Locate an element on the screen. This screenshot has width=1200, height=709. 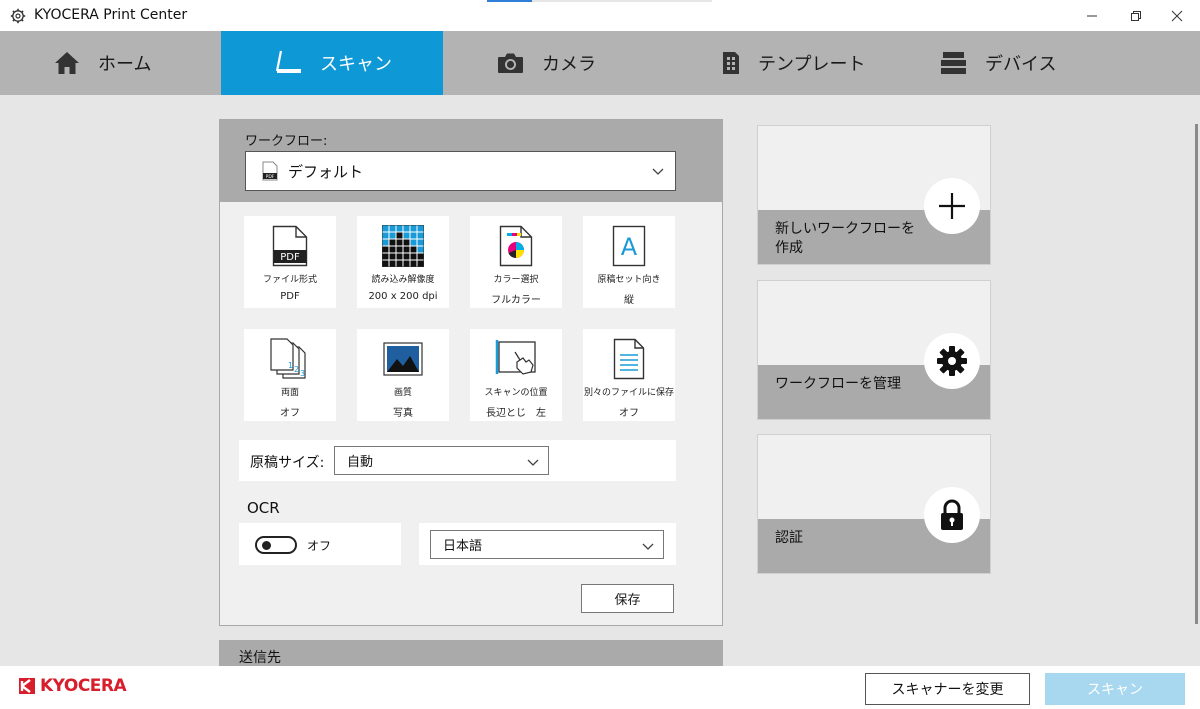
restore-button is located at coordinates (1136, 15).